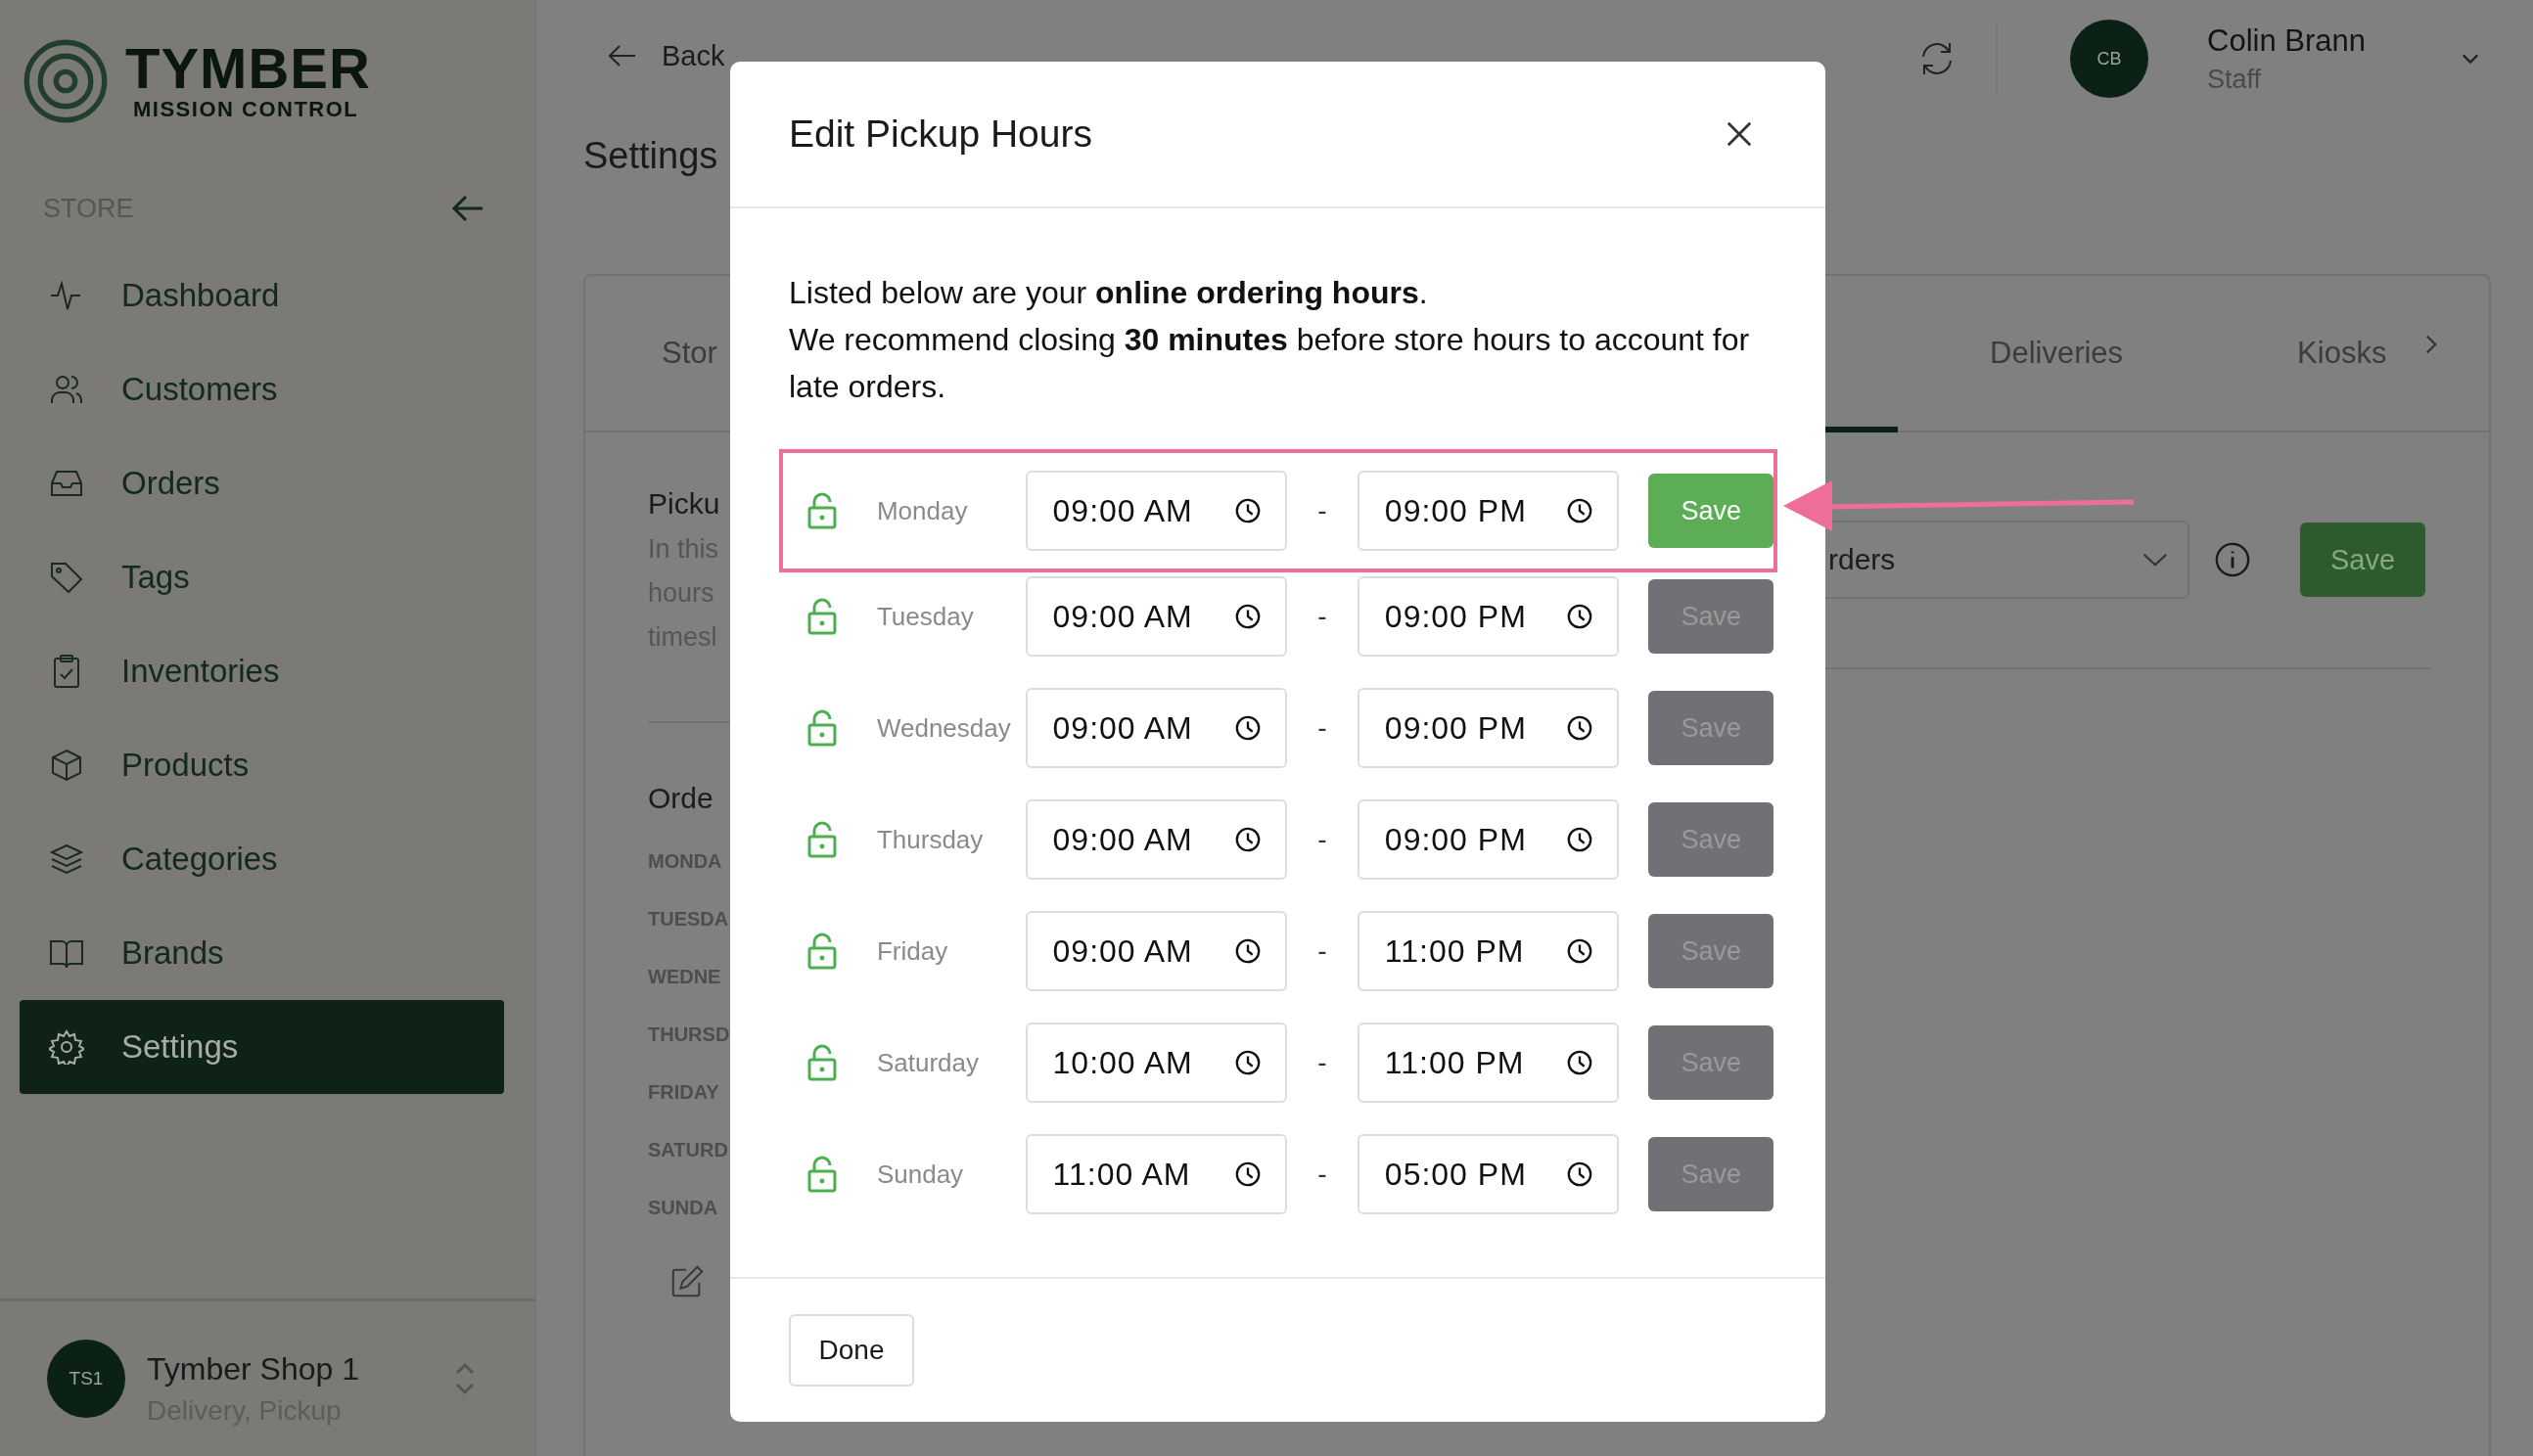 This screenshot has height=1456, width=2533. Describe the element at coordinates (852, 1350) in the screenshot. I see `done-button: Done` at that location.